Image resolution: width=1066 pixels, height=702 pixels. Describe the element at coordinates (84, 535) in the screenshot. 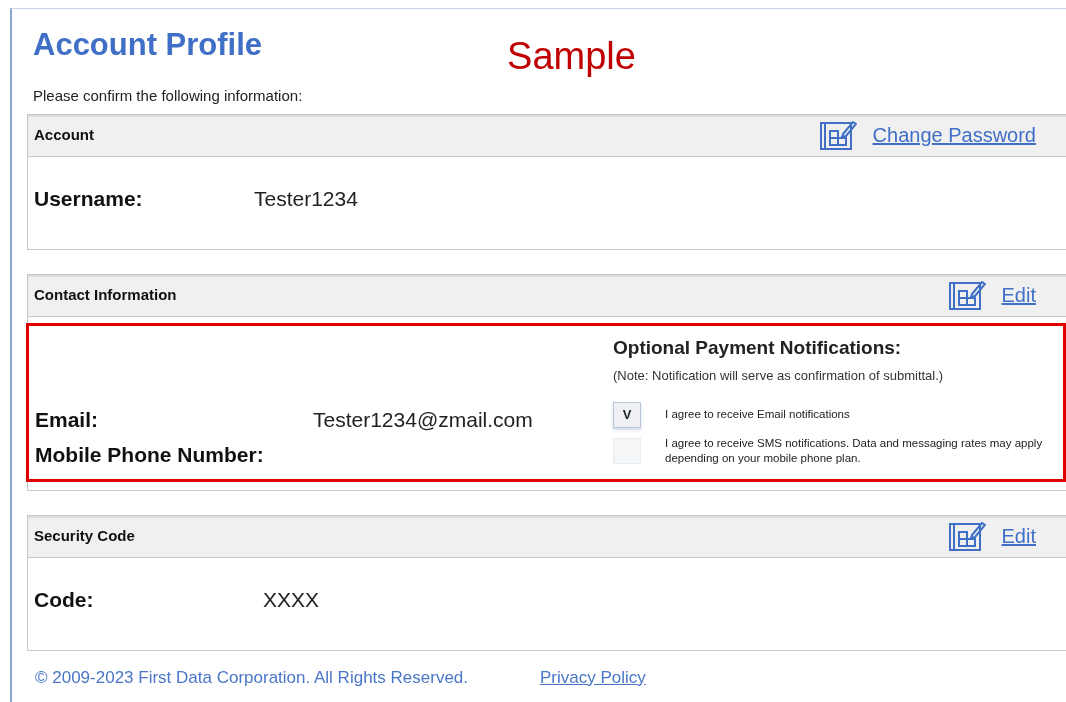

I see `section-title: Security Code` at that location.